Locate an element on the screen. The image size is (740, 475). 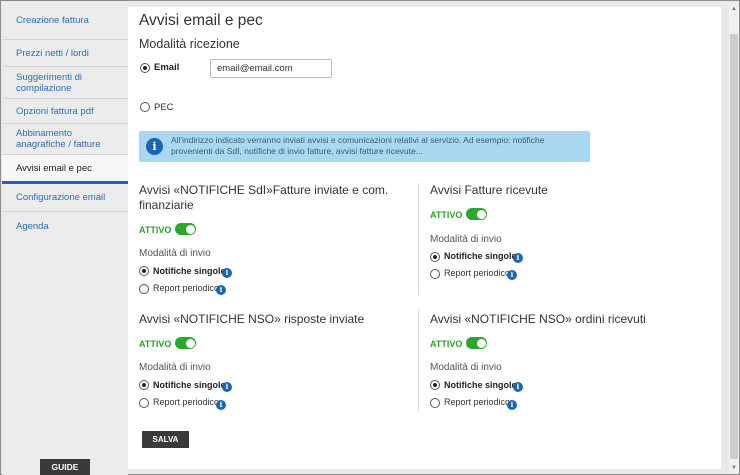
ricevute-toggle is located at coordinates (476, 214).